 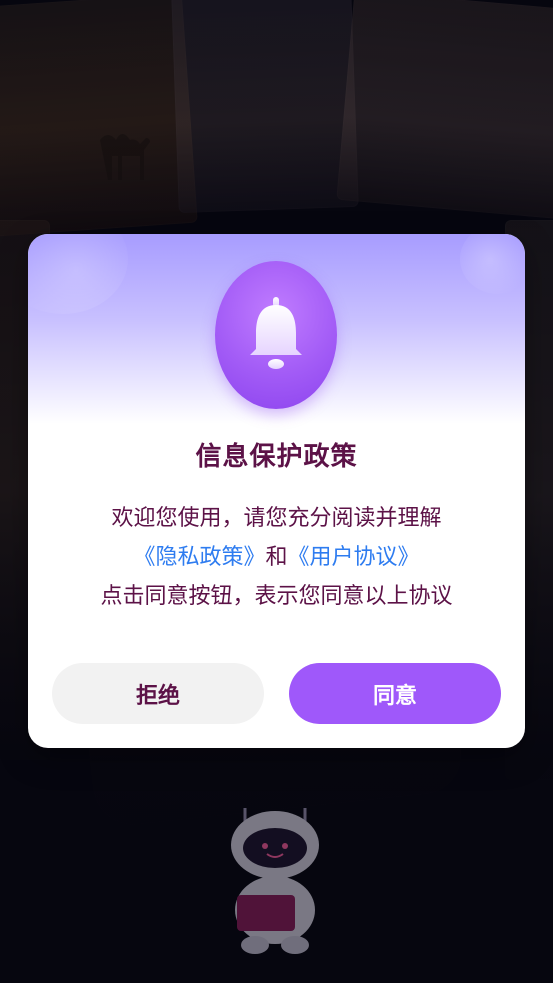 I want to click on and-text: 和, so click(x=276, y=557).